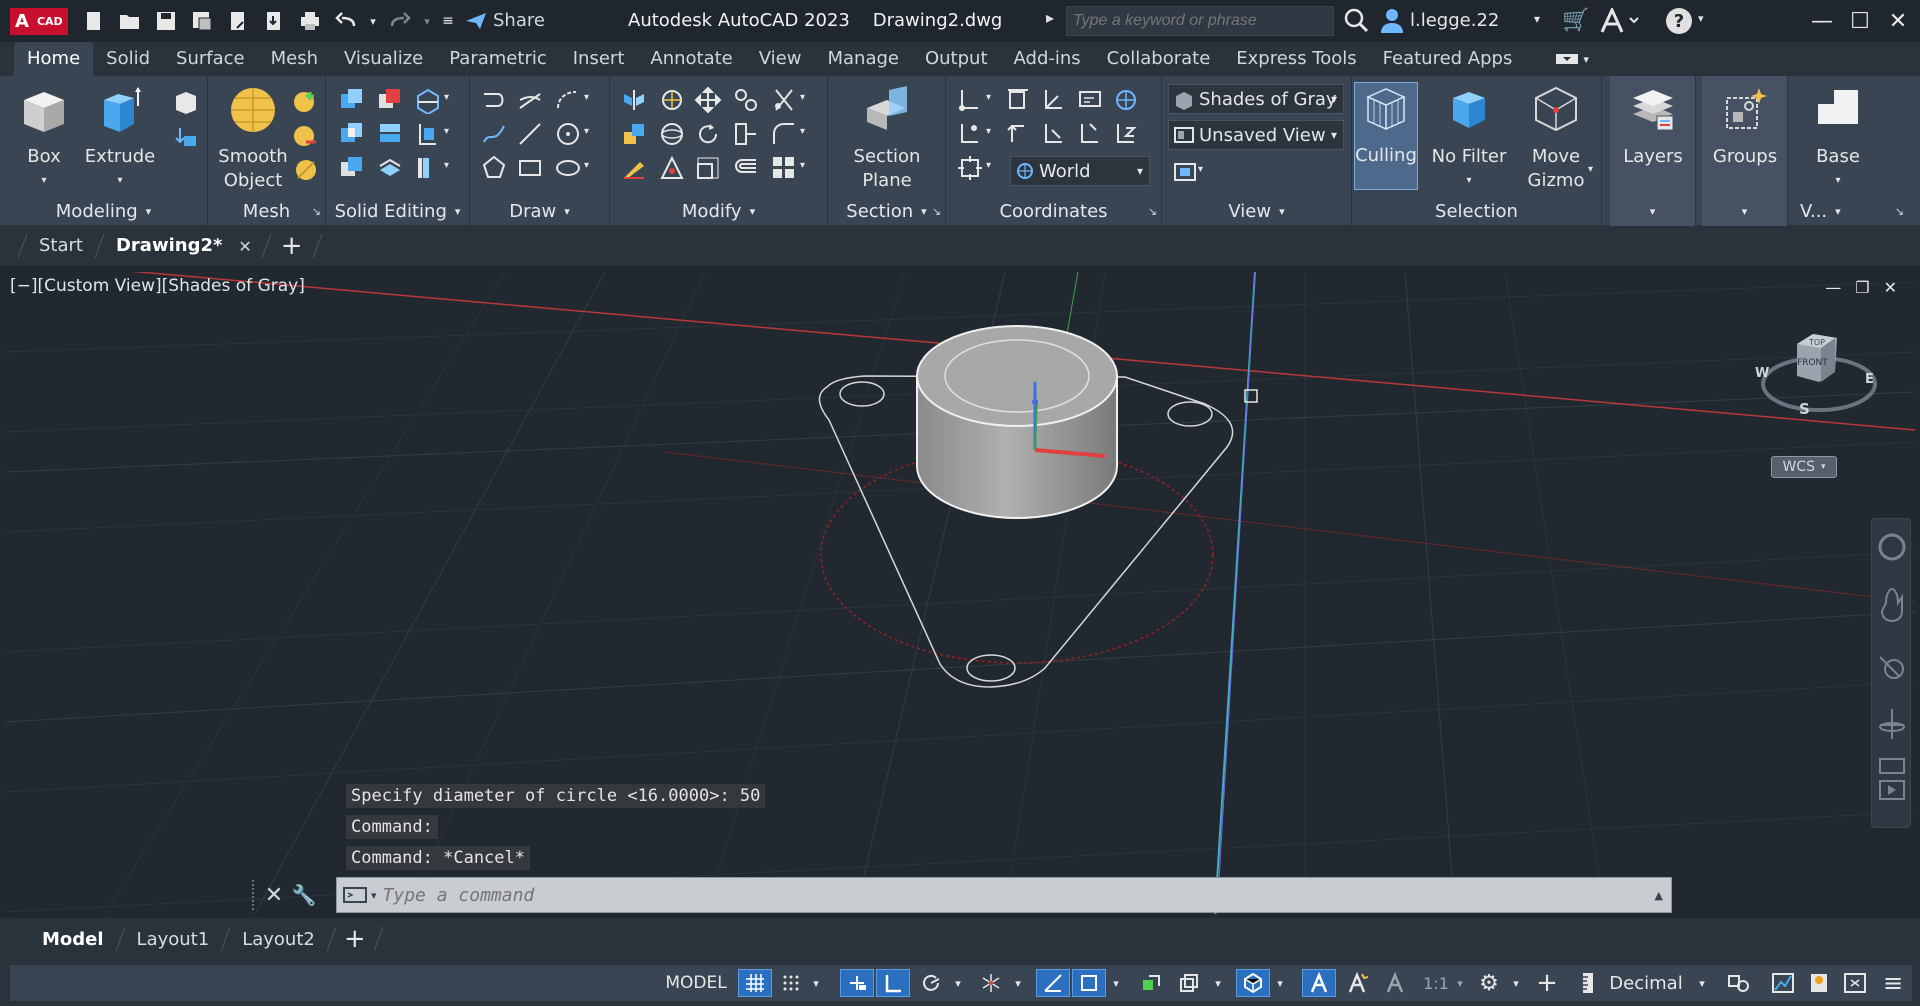 The width and height of the screenshot is (1920, 1006). Describe the element at coordinates (294, 59) in the screenshot. I see `tab-mesh: Mesh` at that location.